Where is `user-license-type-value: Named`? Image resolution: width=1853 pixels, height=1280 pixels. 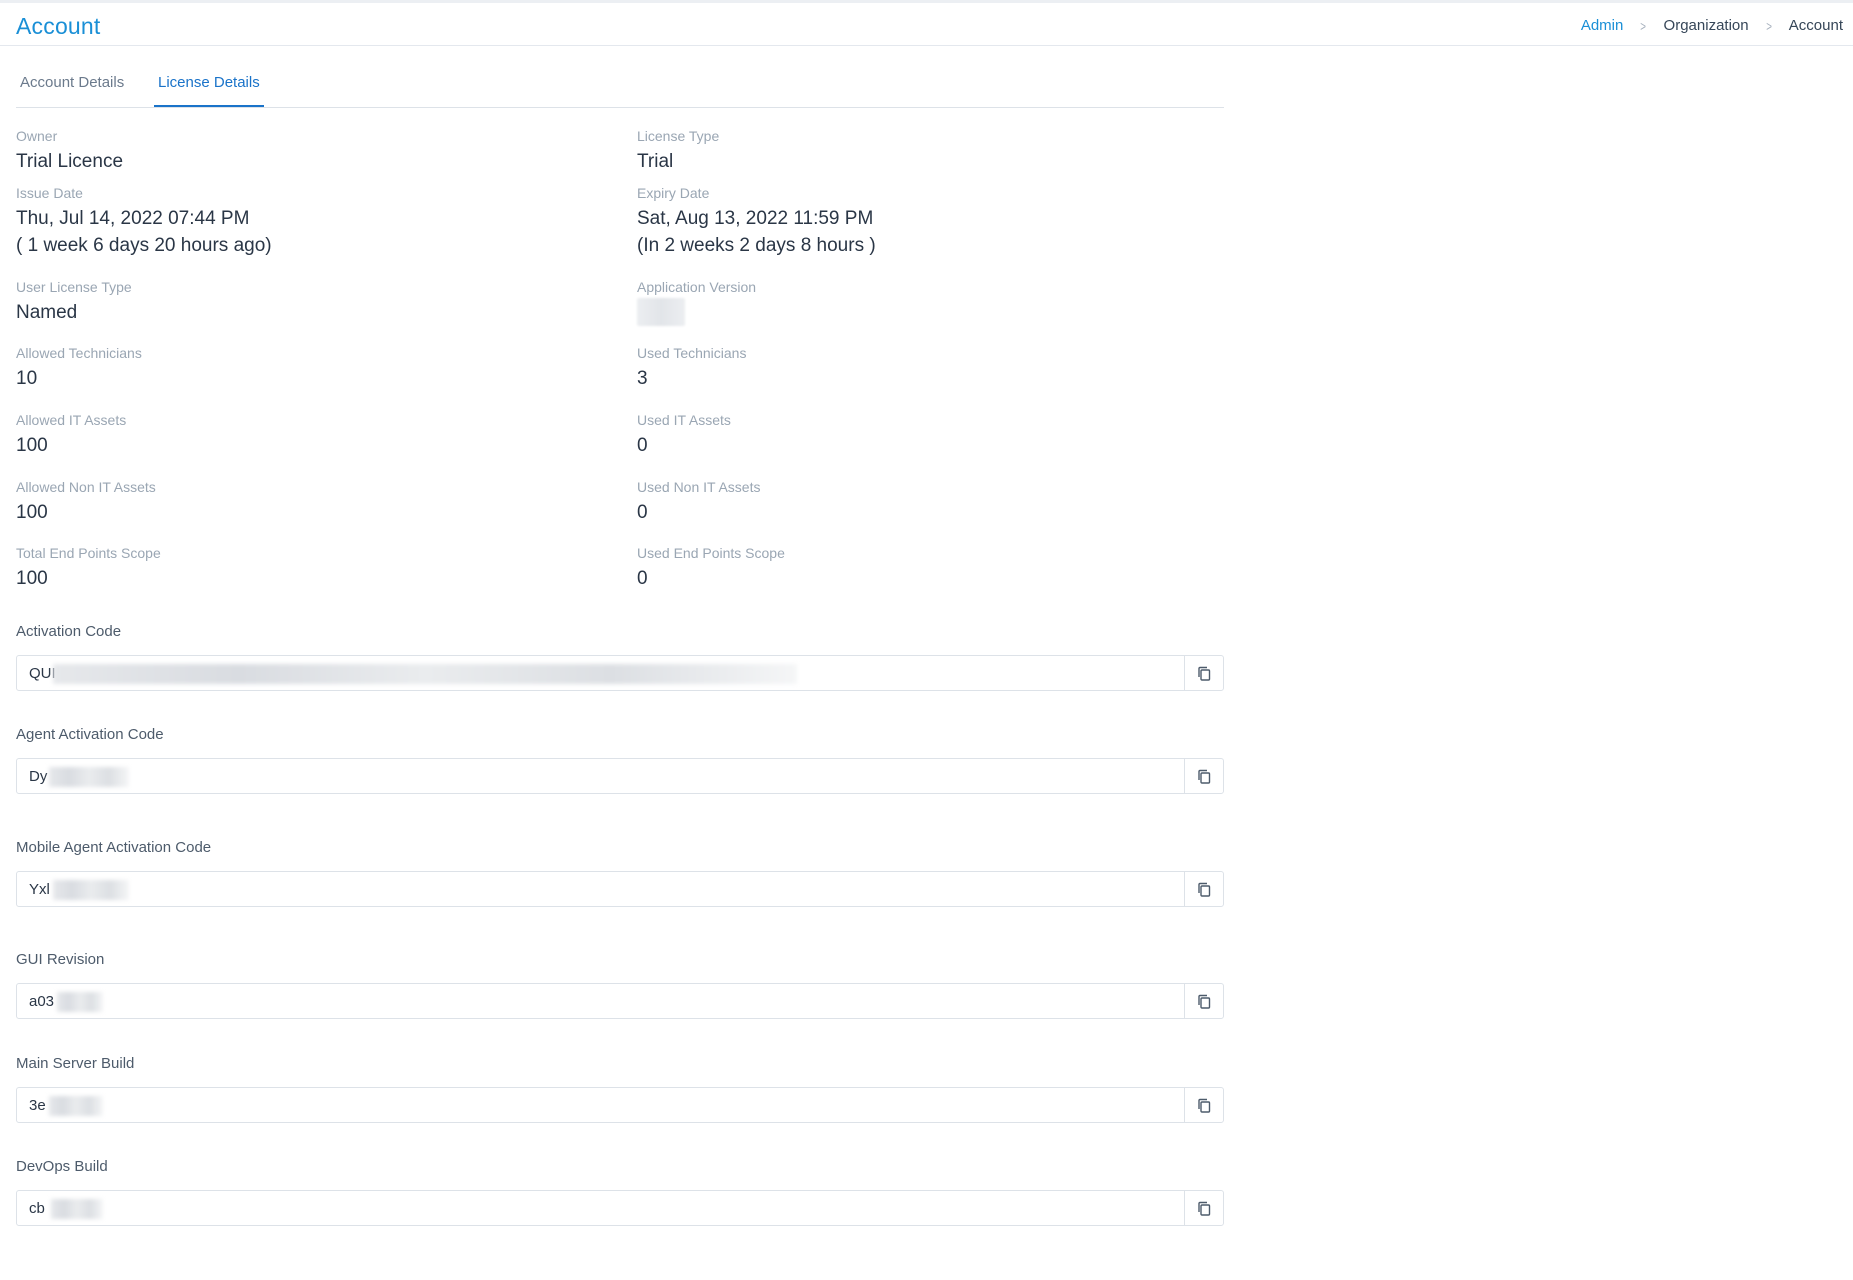 user-license-type-value: Named is located at coordinates (47, 312).